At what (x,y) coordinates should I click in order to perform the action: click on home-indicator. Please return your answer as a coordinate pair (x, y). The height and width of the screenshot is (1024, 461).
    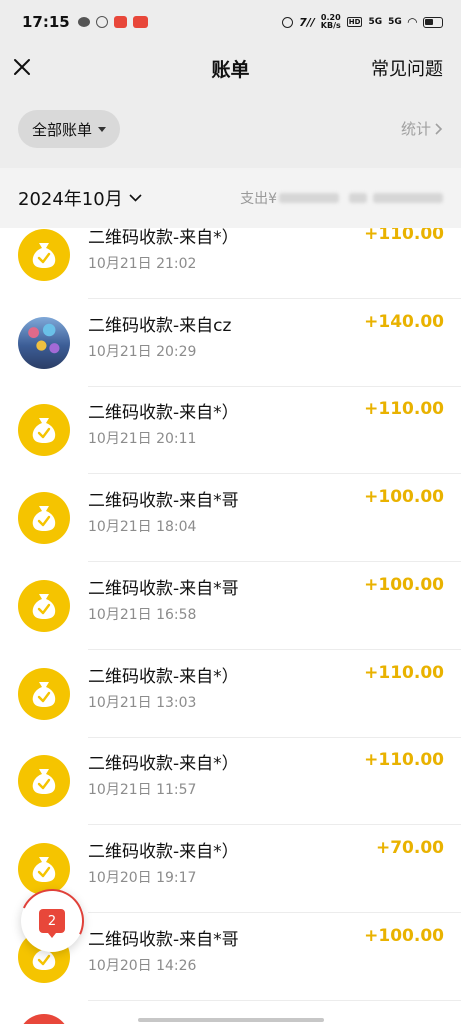
    Looking at the image, I should click on (231, 1020).